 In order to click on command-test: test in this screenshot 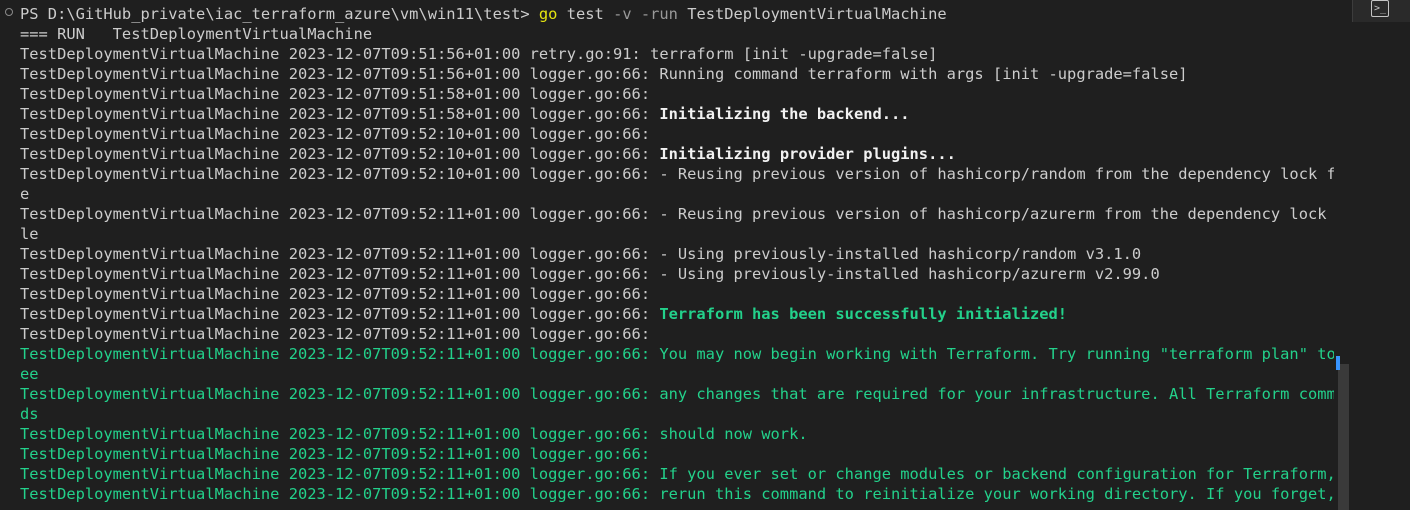, I will do `click(585, 14)`.